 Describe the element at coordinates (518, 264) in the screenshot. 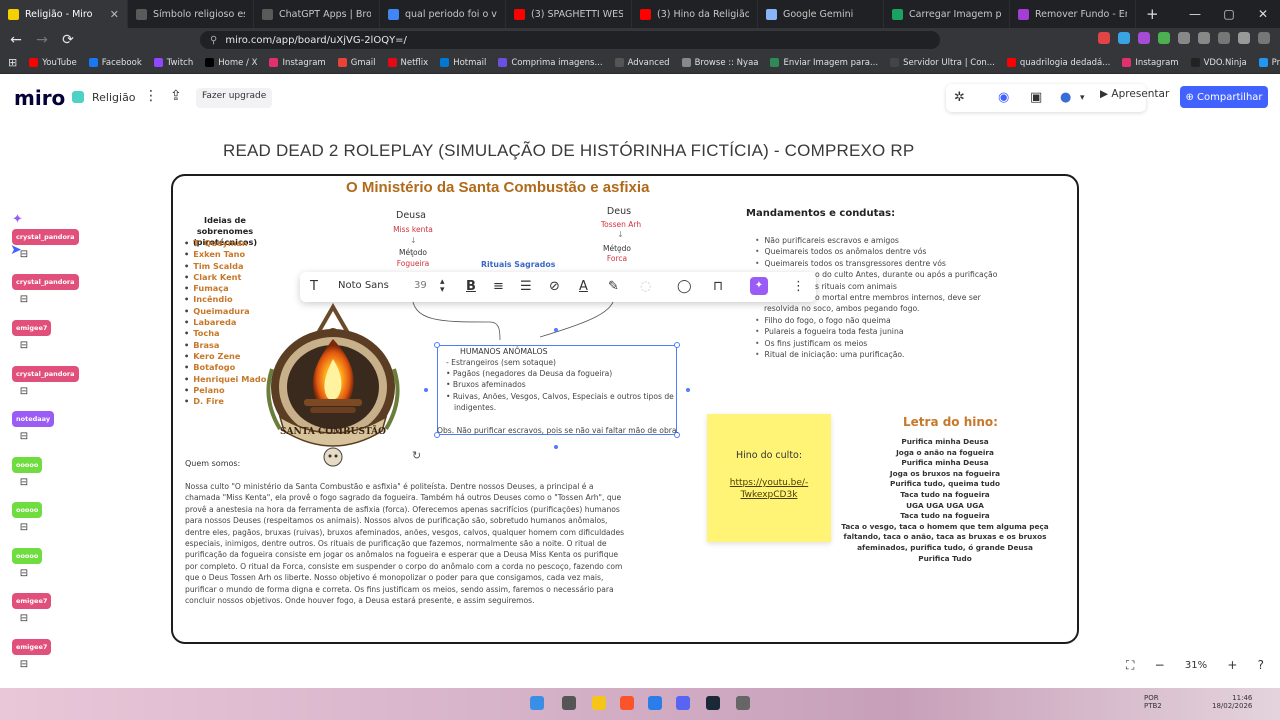

I see `rituais-label: Rituais Sagrados` at that location.